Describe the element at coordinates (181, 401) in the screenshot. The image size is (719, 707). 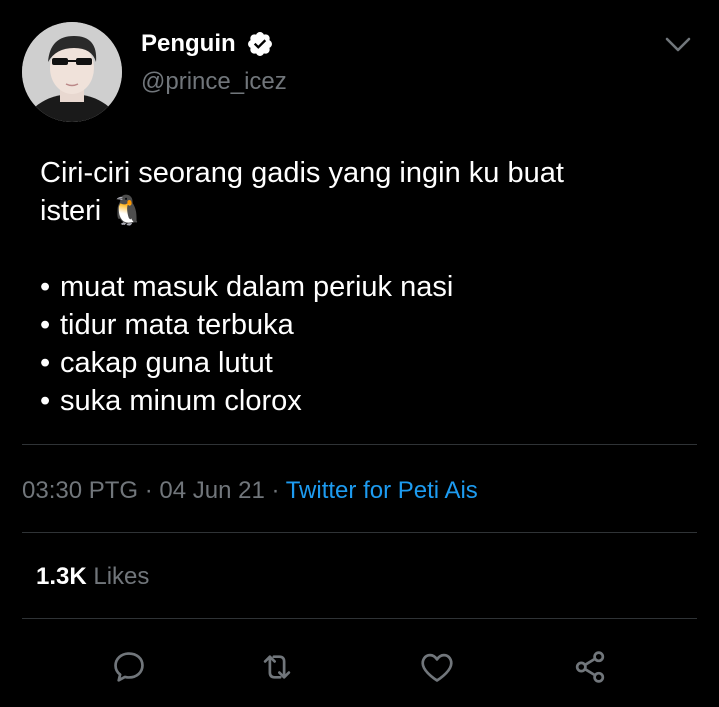
I see `list-item-text: suka minum clorox` at that location.